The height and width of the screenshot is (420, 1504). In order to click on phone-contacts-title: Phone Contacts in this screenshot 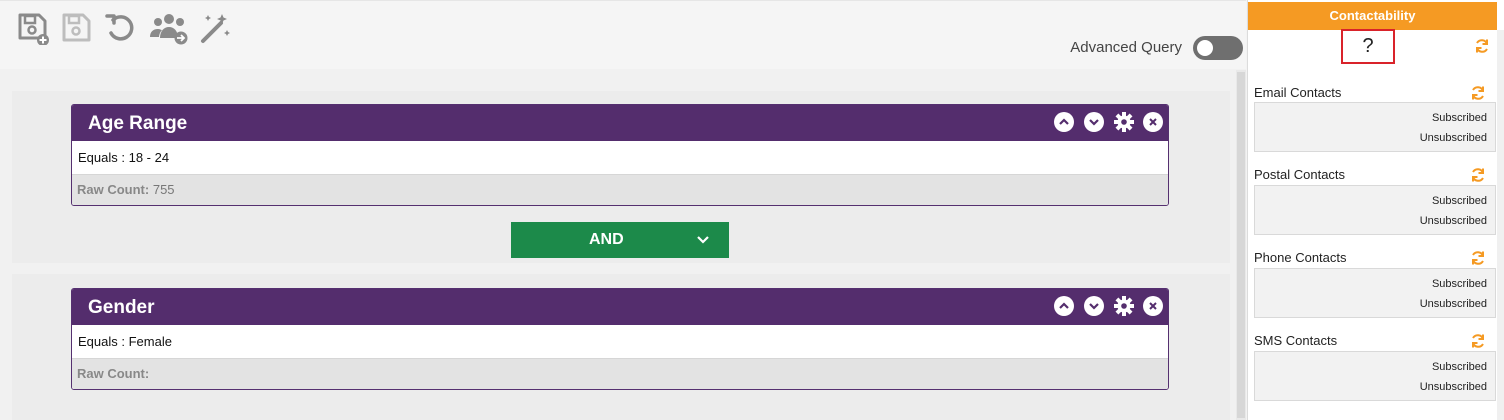, I will do `click(1300, 257)`.